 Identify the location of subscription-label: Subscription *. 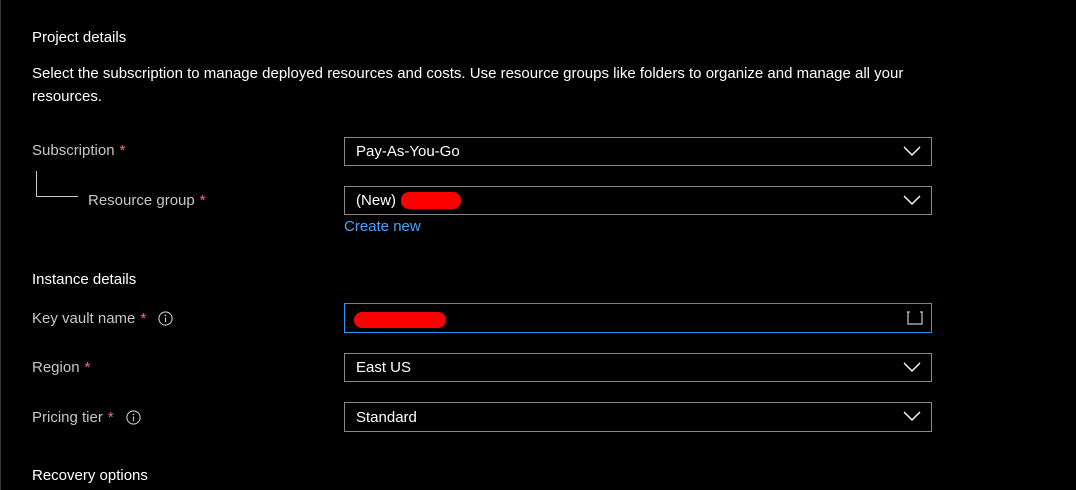
(78, 150).